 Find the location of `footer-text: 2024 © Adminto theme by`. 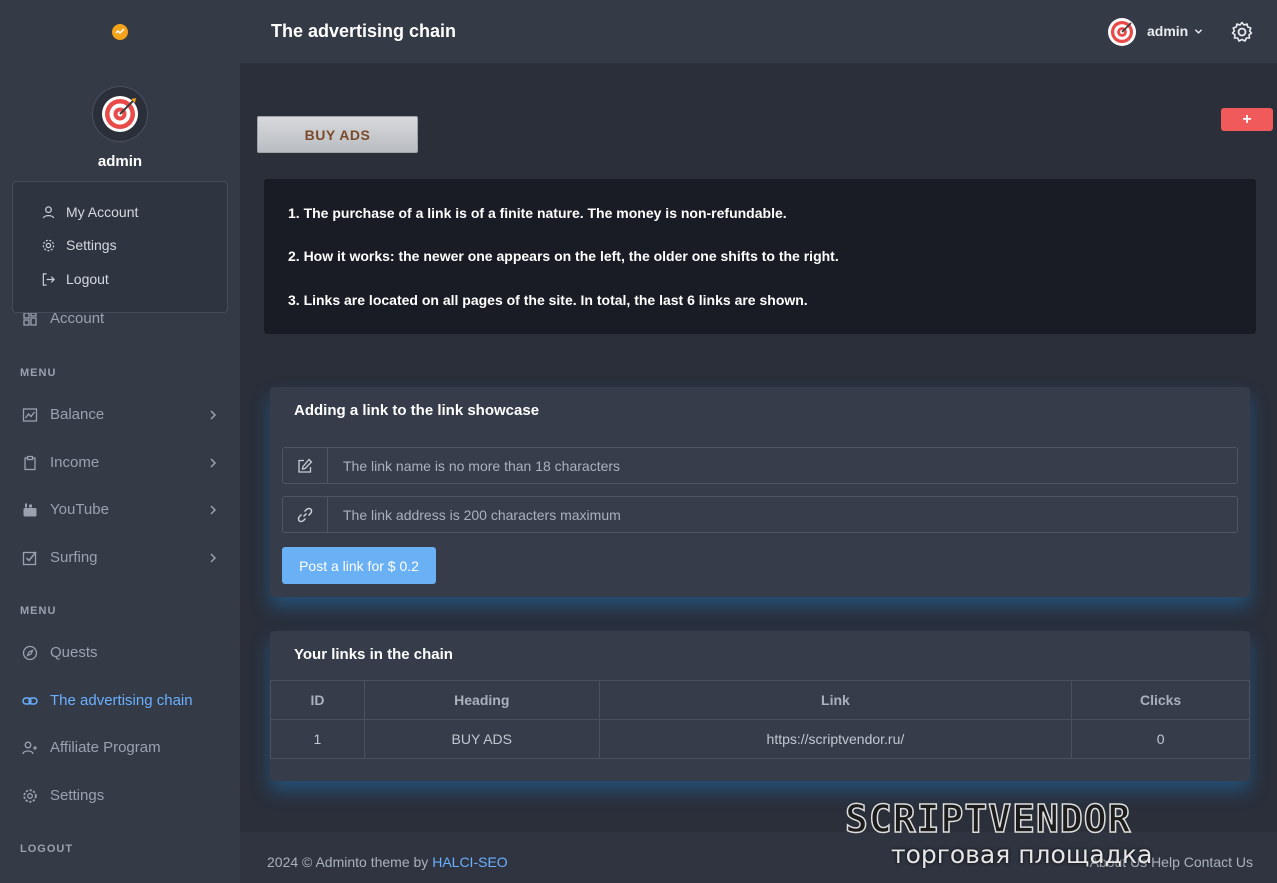

footer-text: 2024 © Adminto theme by is located at coordinates (350, 862).